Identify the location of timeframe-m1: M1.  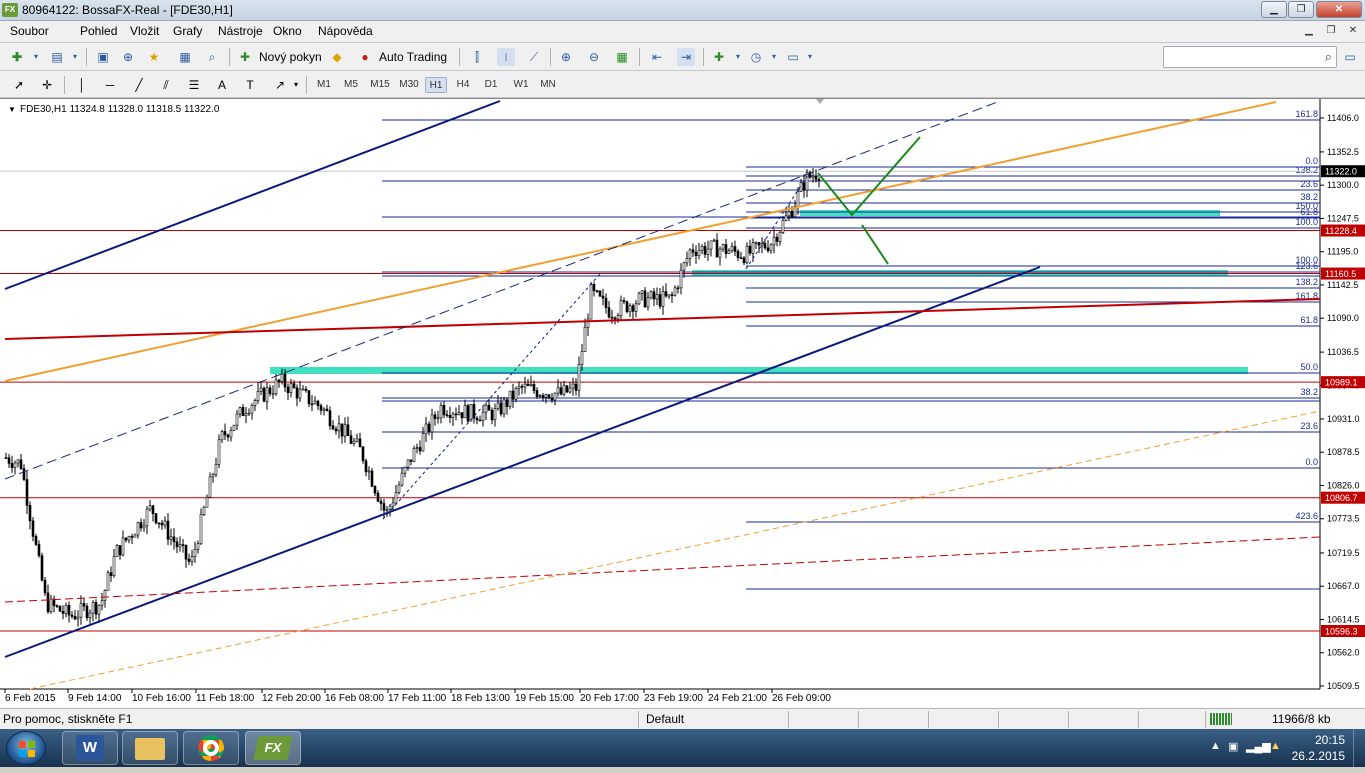
(324, 85).